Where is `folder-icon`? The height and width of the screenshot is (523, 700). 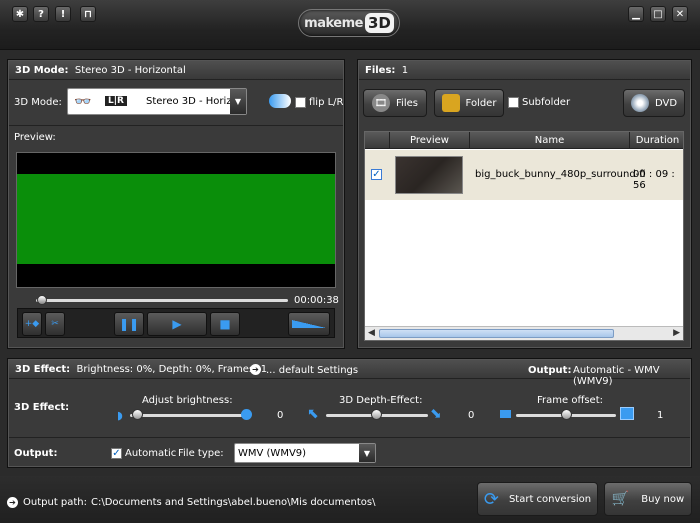 folder-icon is located at coordinates (450, 103).